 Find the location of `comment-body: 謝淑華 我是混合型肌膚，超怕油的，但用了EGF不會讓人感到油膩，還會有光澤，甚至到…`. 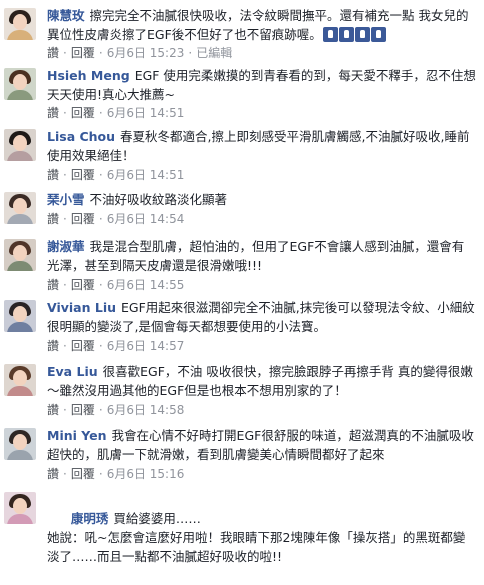

comment-body: 謝淑華 我是混合型肌膚，超怕油的，但用了EGF不會讓人感到油膩，還會有光澤，甚至到… is located at coordinates (261, 256).